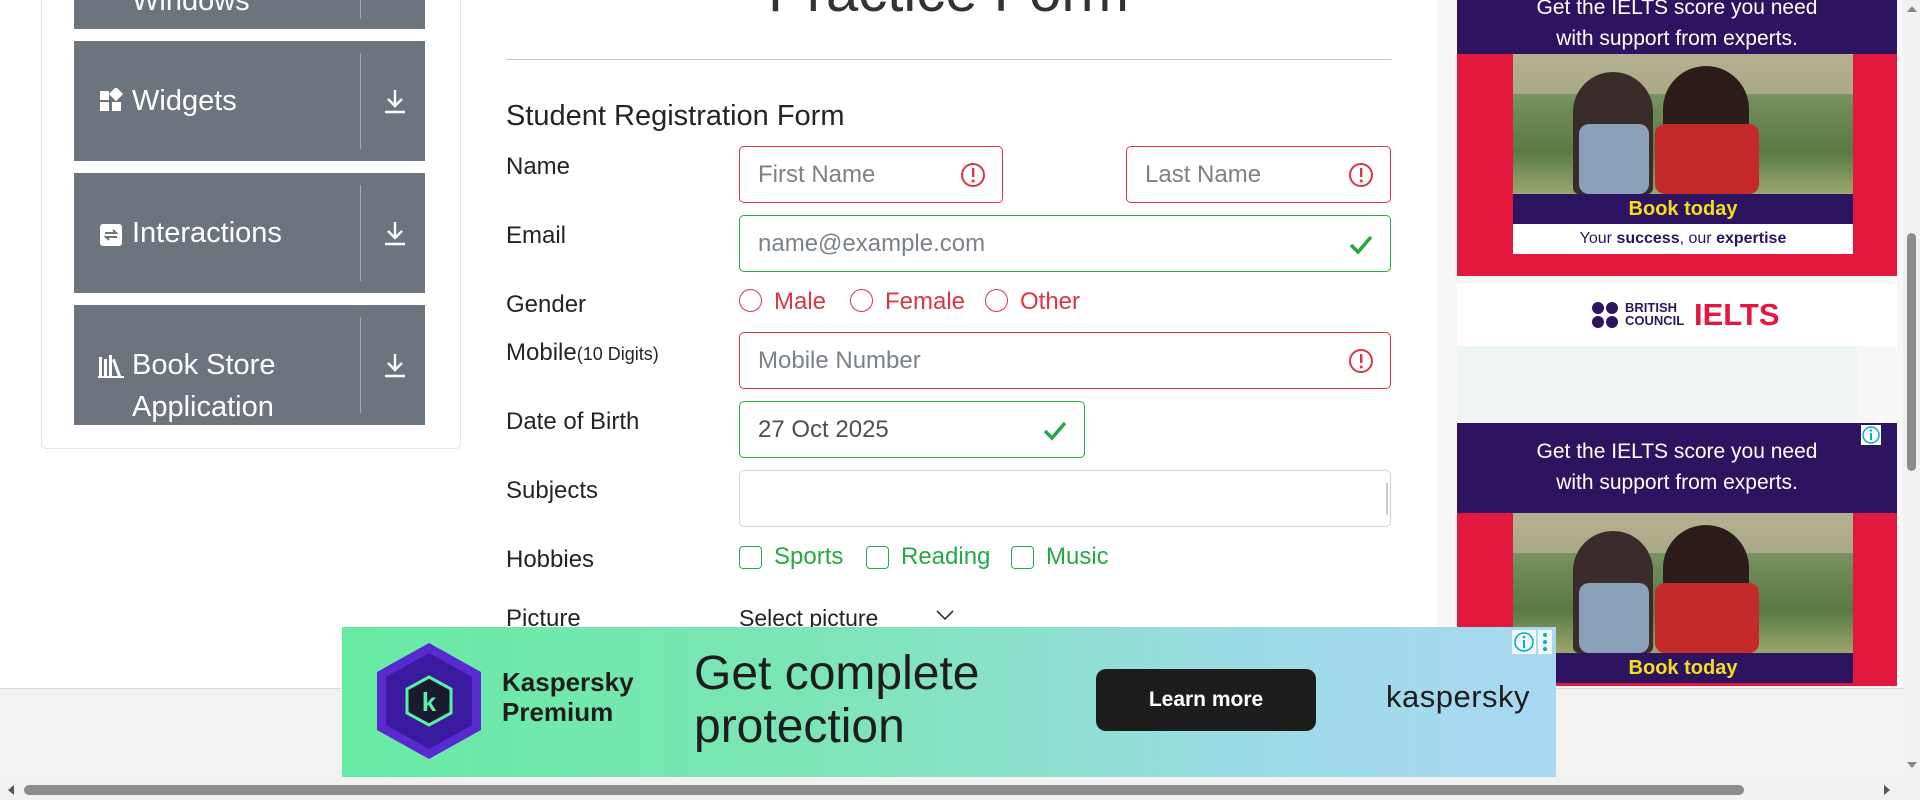  Describe the element at coordinates (912, 429) in the screenshot. I see `dob-input: 27 Oct 2025` at that location.